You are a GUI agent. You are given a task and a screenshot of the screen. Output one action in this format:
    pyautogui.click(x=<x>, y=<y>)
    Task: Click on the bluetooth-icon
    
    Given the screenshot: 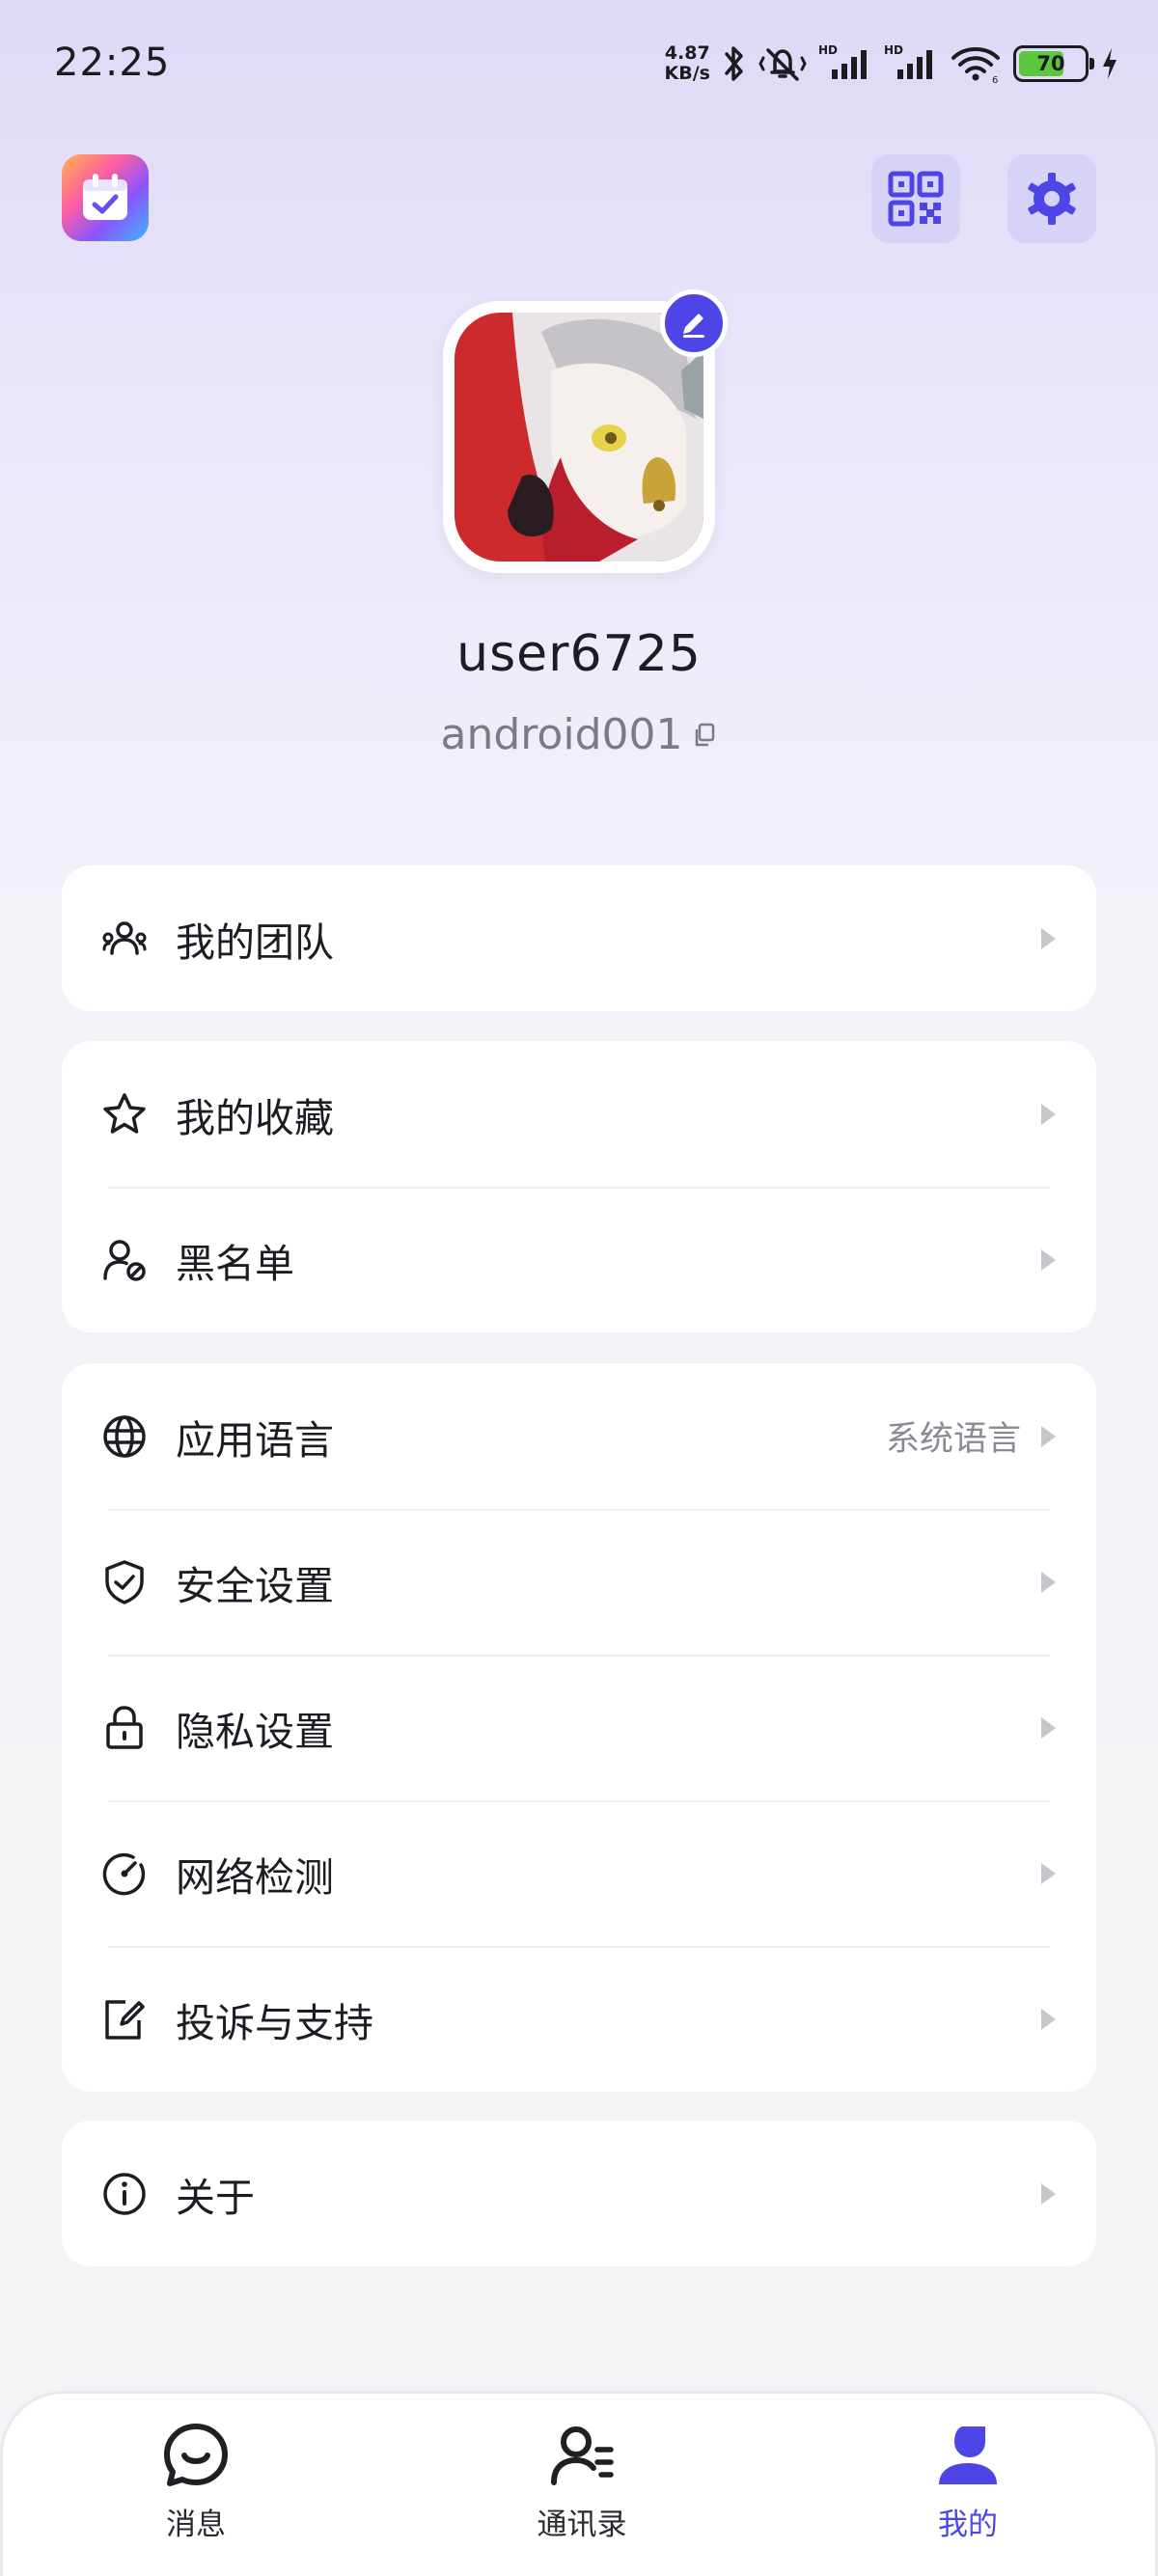 What is the action you would take?
    pyautogui.click(x=734, y=64)
    